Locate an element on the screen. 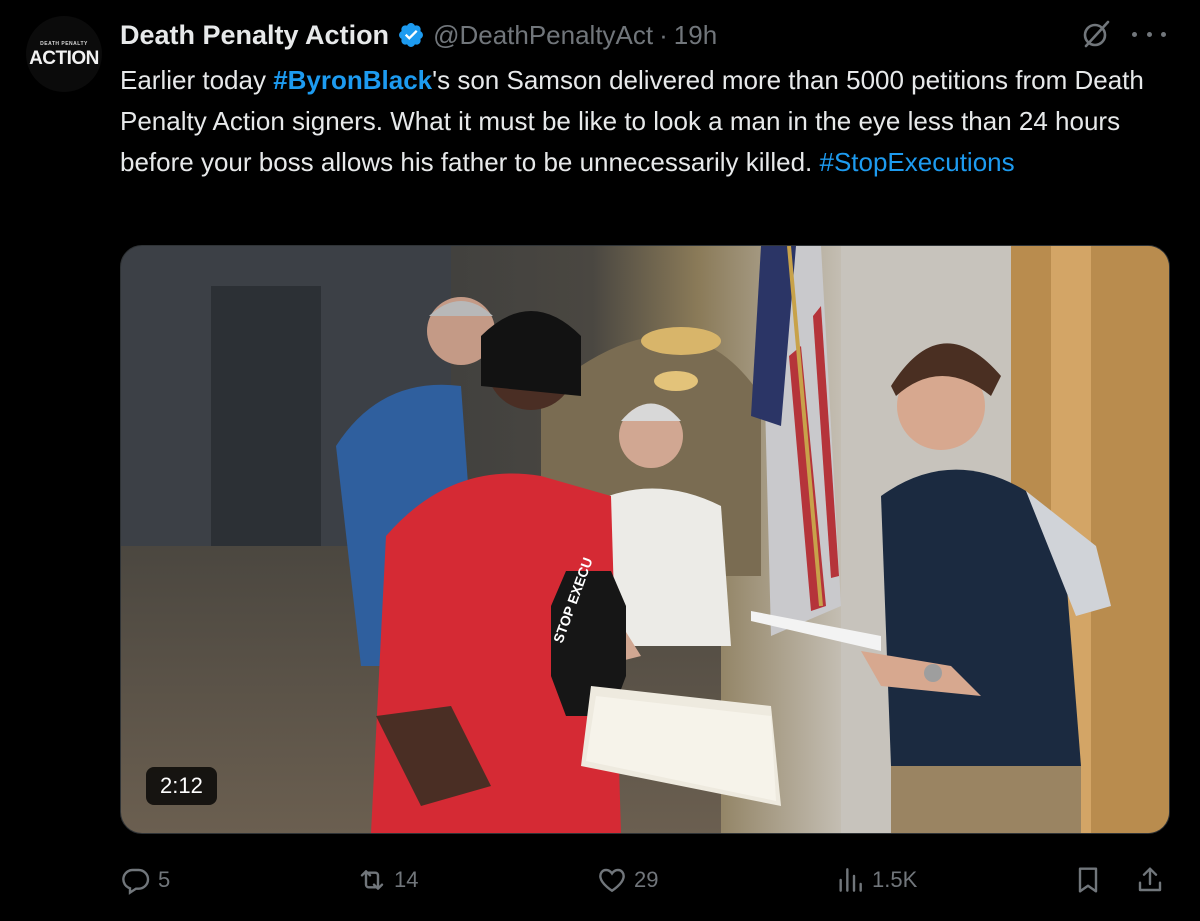 The image size is (1200, 921). repost-count: 14 is located at coordinates (406, 879).